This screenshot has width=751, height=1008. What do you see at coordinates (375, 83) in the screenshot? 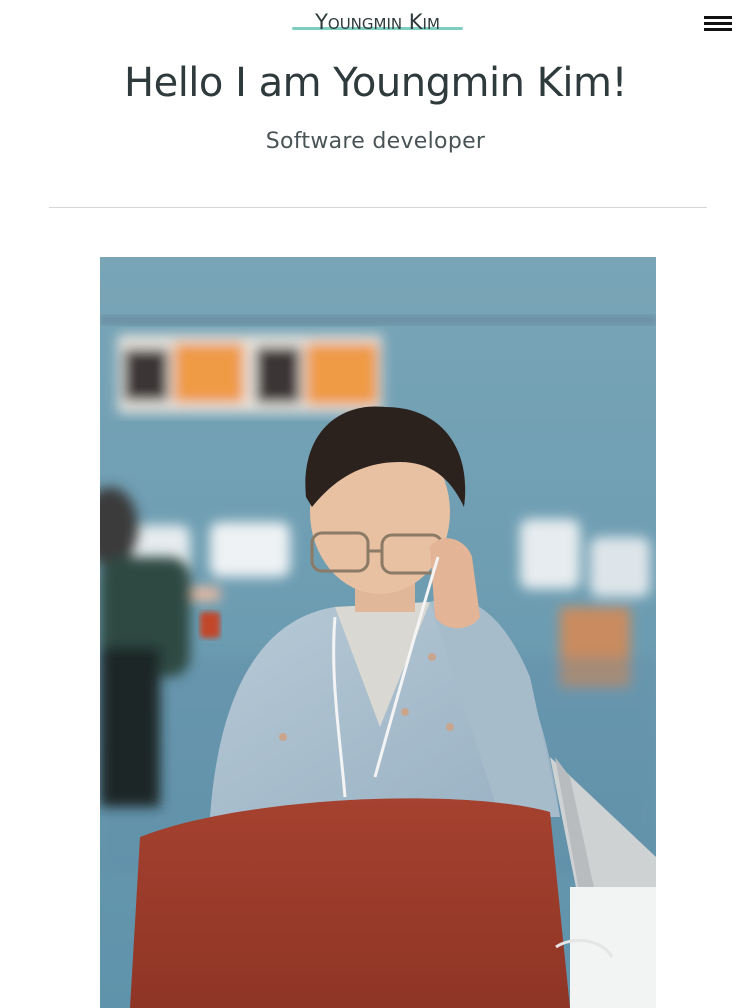
I see `hero-heading: Hello I am Youngmin Kim!` at bounding box center [375, 83].